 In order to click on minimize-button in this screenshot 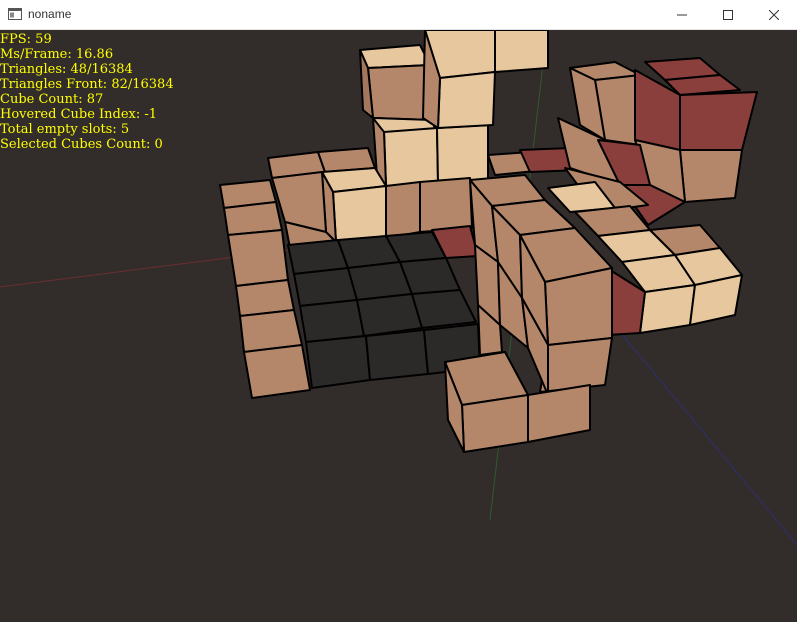, I will do `click(682, 15)`.